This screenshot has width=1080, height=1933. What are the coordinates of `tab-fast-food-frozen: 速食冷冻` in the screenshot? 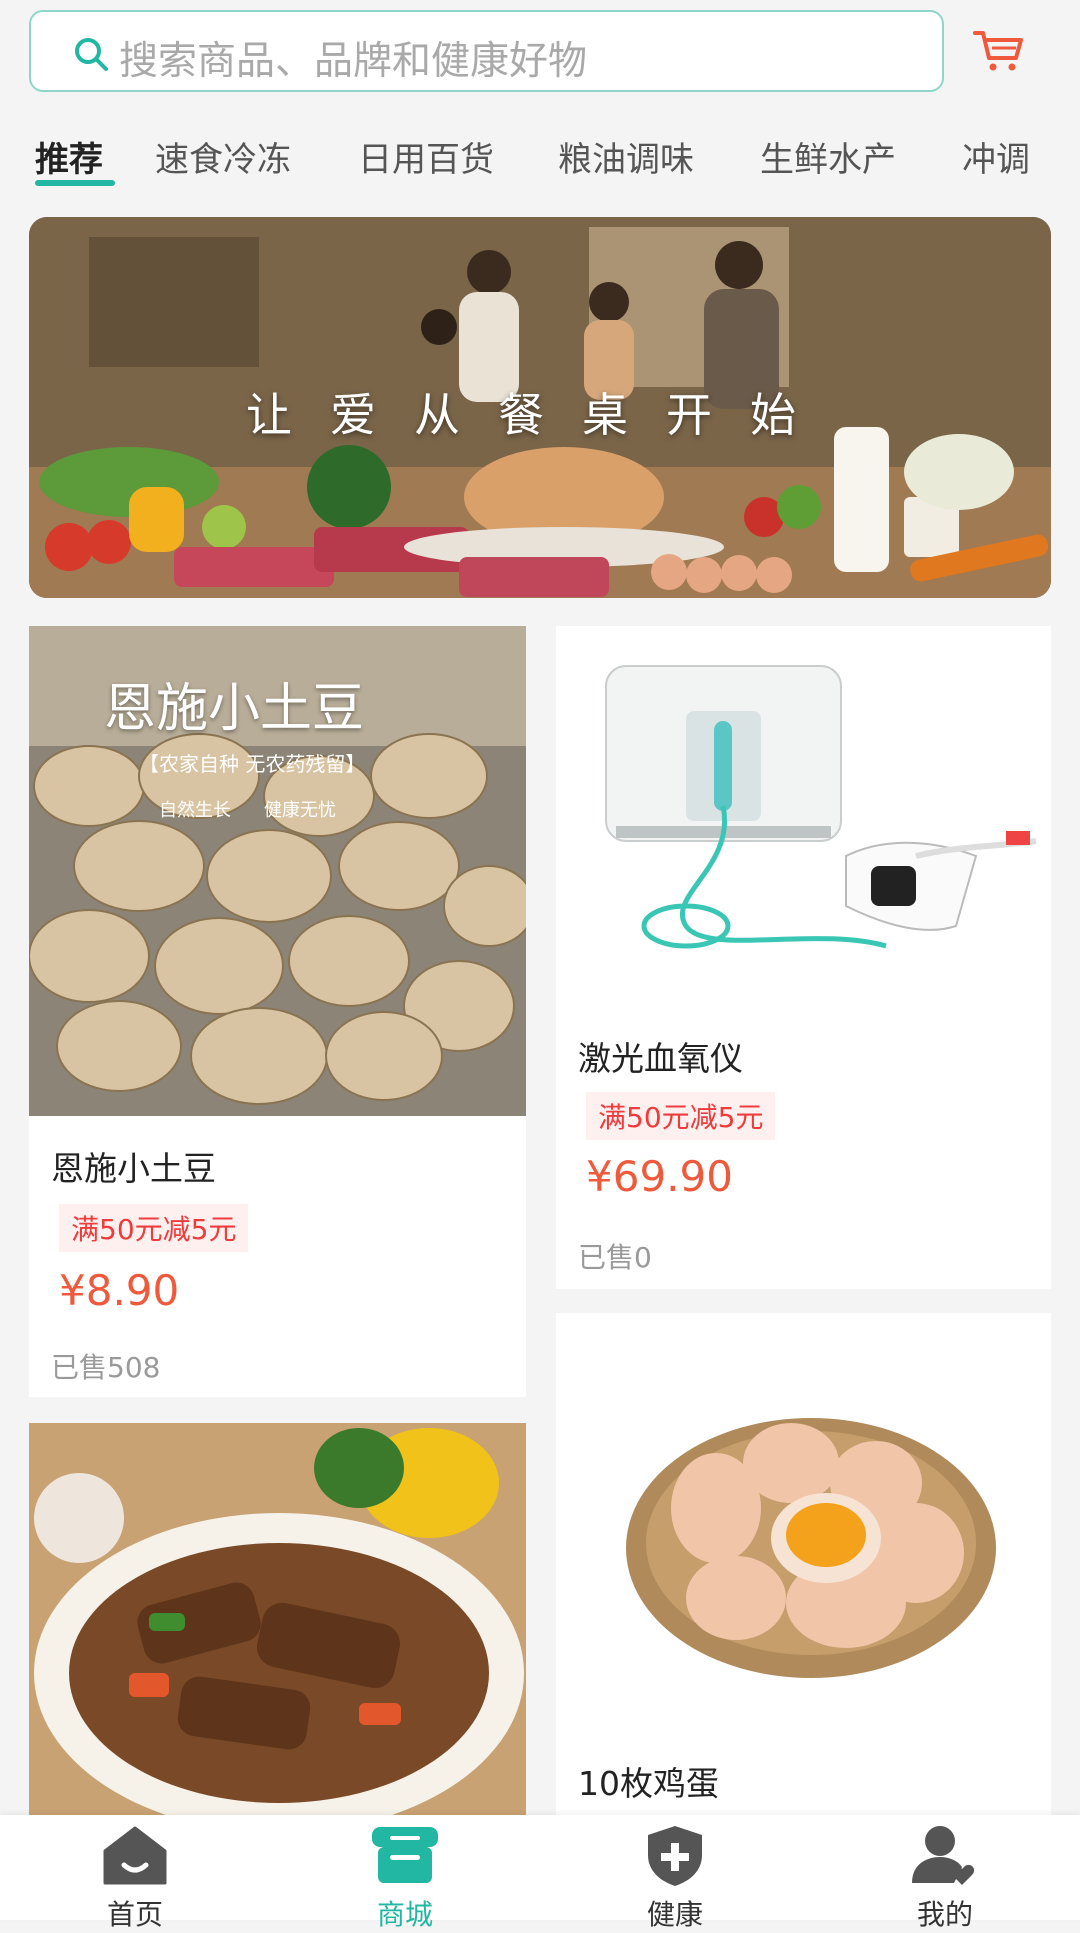 It's located at (223, 156).